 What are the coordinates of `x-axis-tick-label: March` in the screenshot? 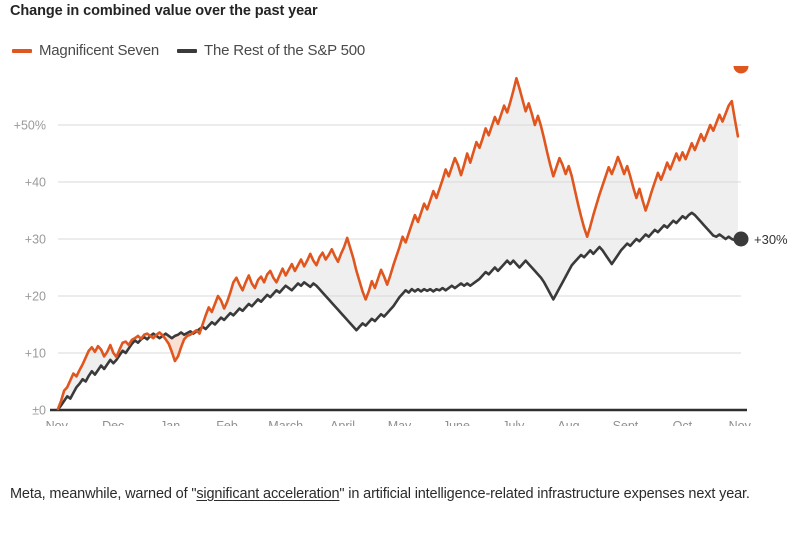 It's located at (285, 422).